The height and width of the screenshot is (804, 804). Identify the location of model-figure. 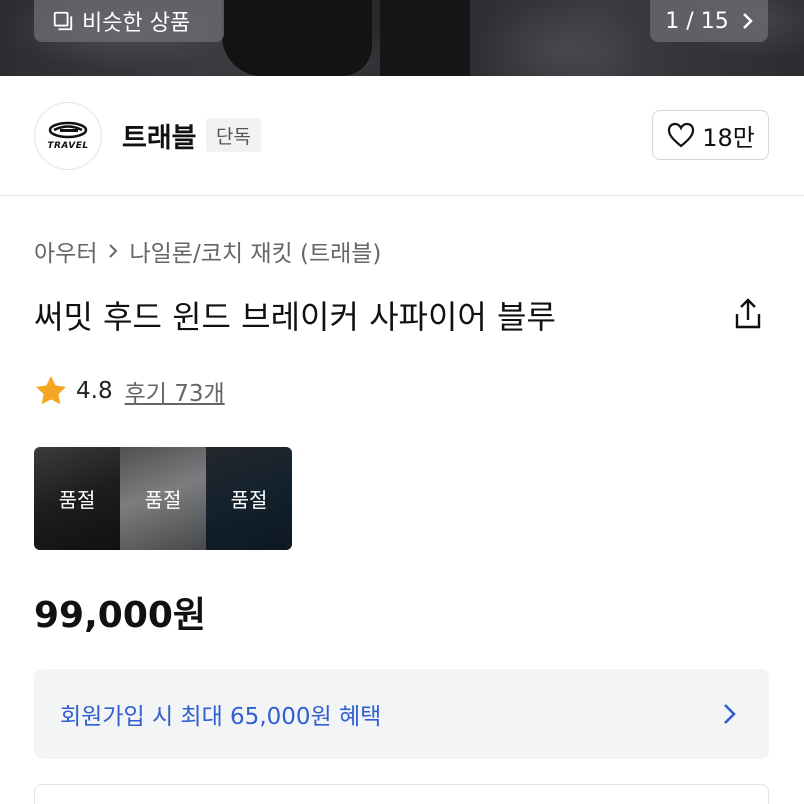
(297, 38).